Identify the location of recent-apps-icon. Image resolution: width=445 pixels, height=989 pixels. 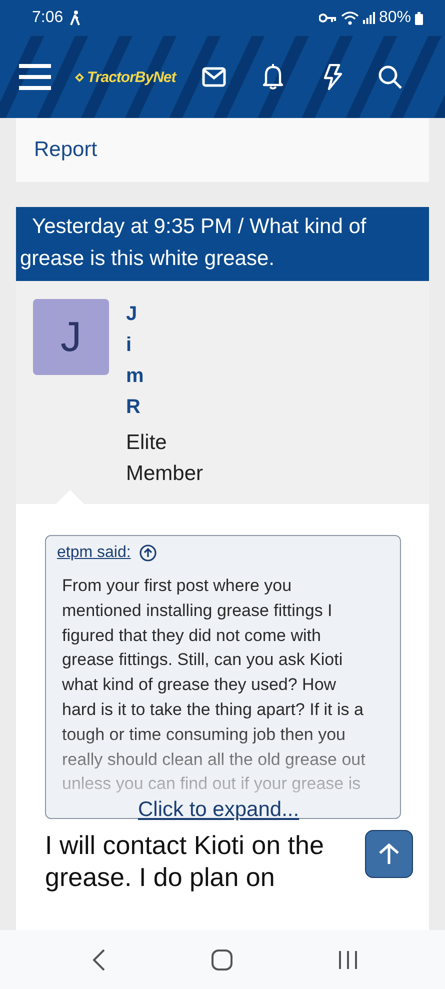
(348, 960).